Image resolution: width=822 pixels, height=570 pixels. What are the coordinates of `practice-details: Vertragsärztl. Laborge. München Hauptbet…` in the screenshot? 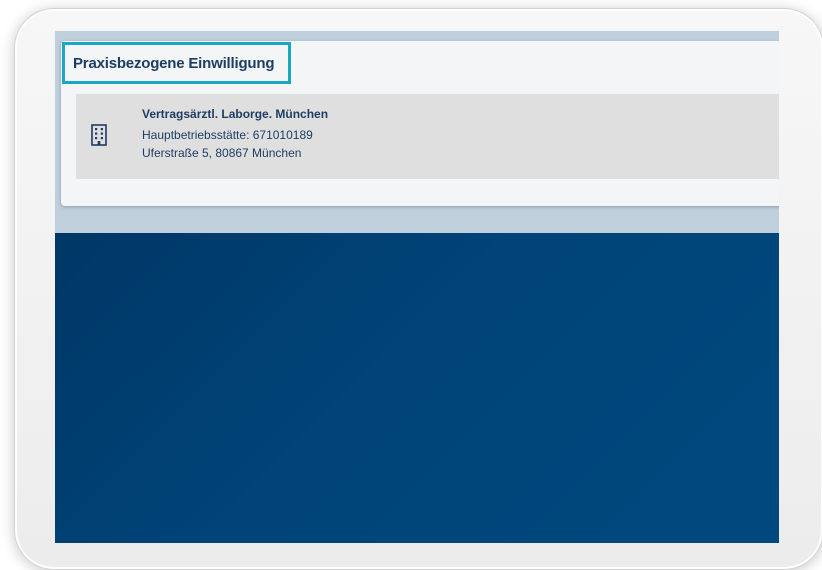 It's located at (235, 134).